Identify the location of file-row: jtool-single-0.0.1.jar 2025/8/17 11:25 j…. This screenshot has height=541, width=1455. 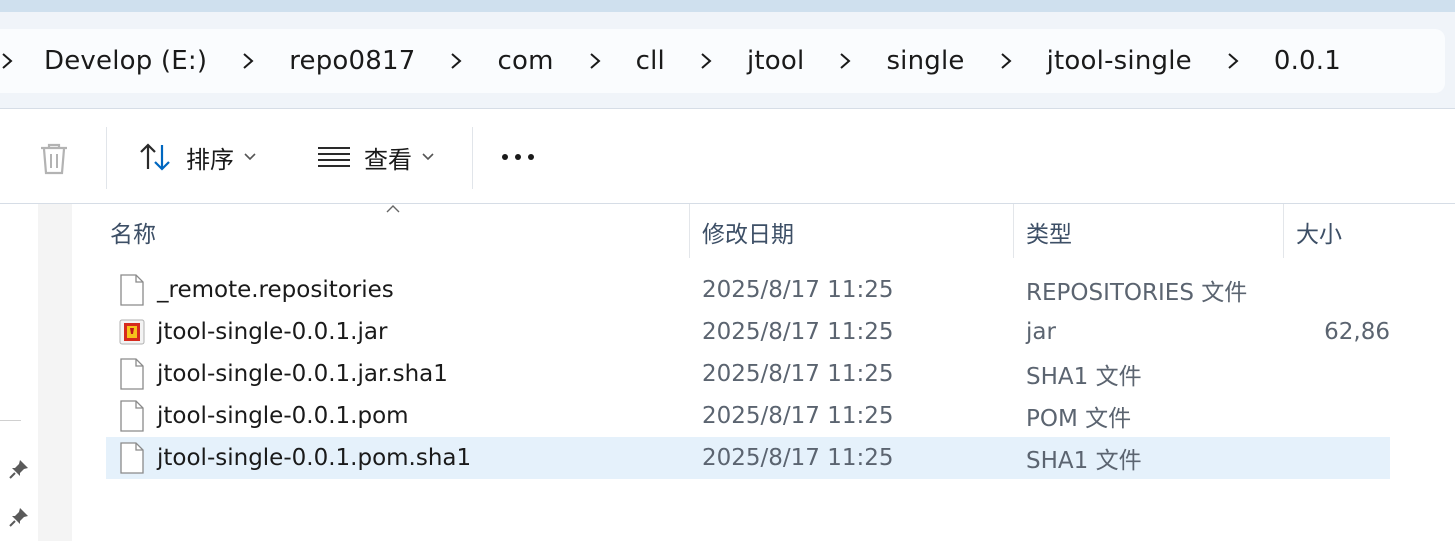
(748, 332).